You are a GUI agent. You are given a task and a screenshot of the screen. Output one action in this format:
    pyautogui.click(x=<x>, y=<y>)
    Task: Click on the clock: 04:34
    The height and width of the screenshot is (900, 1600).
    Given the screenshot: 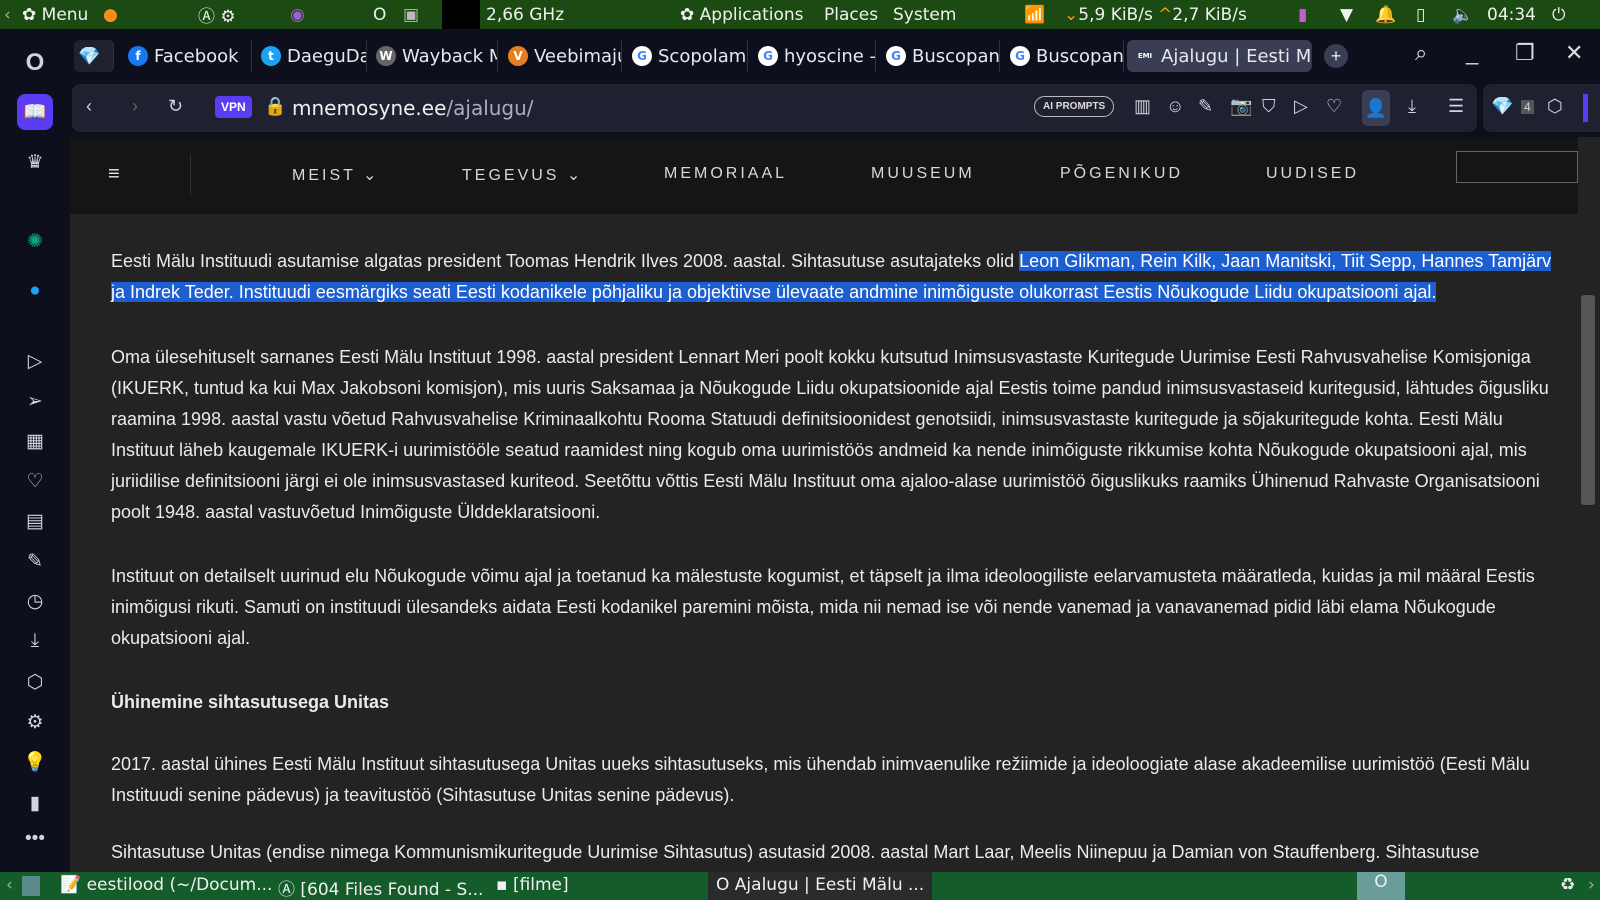 What is the action you would take?
    pyautogui.click(x=1511, y=15)
    